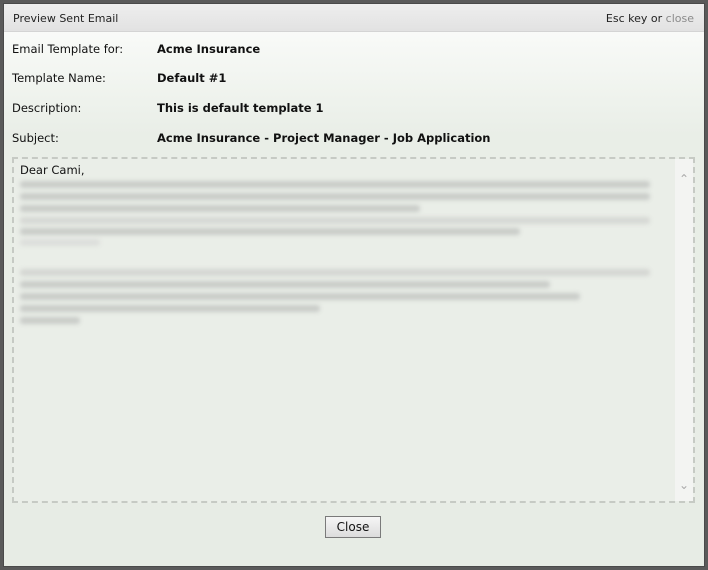  What do you see at coordinates (352, 50) in the screenshot?
I see `field-row-template-for: Email Template for: Acme Insurance` at bounding box center [352, 50].